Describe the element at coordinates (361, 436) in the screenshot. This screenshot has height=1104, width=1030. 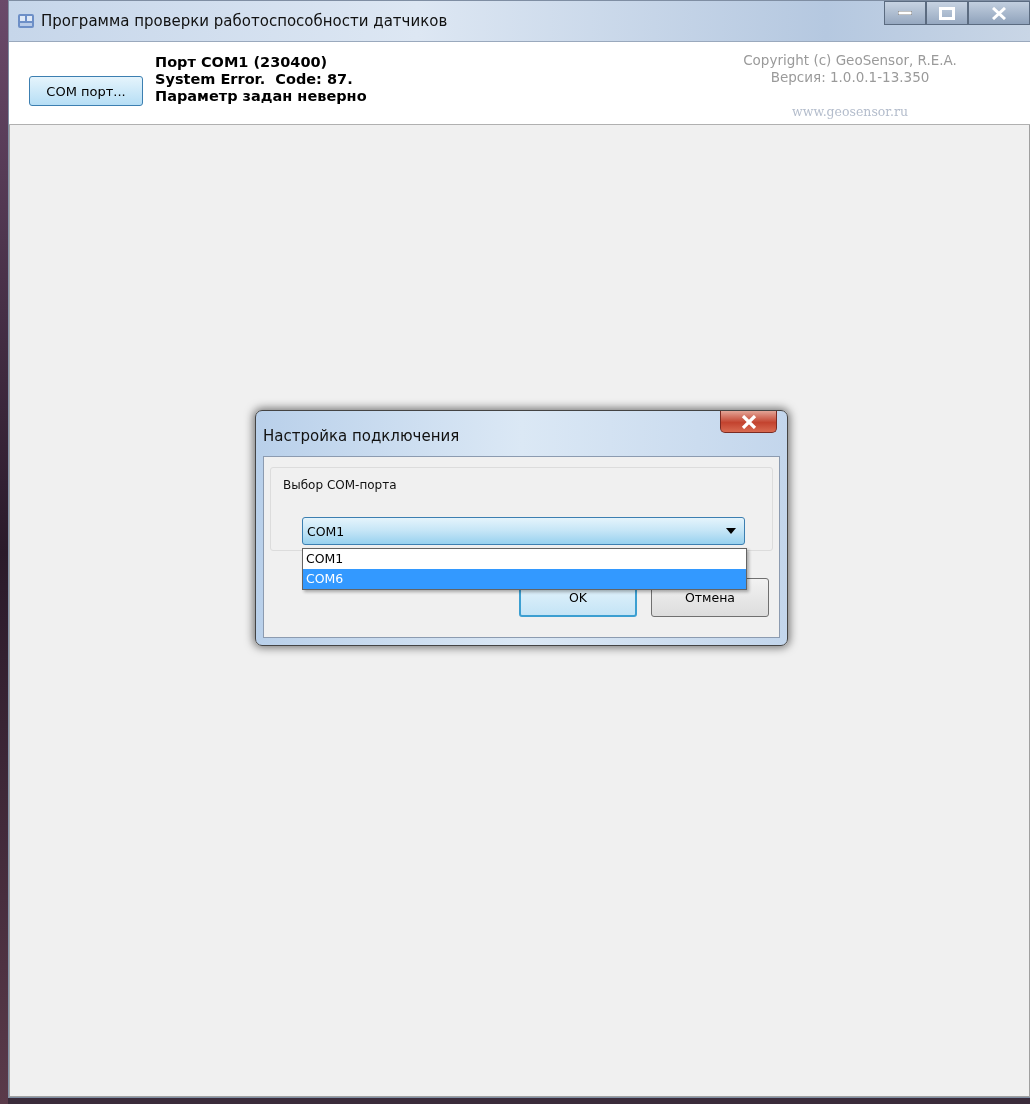
I see `dialog-title: Настройка подключения` at that location.